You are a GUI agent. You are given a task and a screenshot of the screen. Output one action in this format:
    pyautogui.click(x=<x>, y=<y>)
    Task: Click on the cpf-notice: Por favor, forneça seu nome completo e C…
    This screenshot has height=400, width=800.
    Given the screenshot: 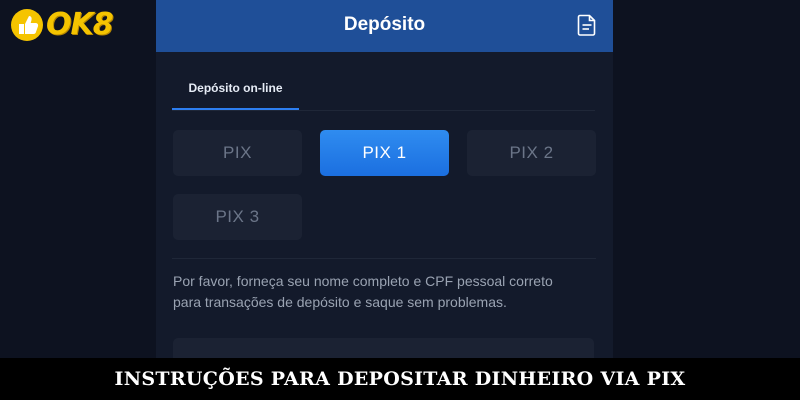 What is the action you would take?
    pyautogui.click(x=363, y=291)
    